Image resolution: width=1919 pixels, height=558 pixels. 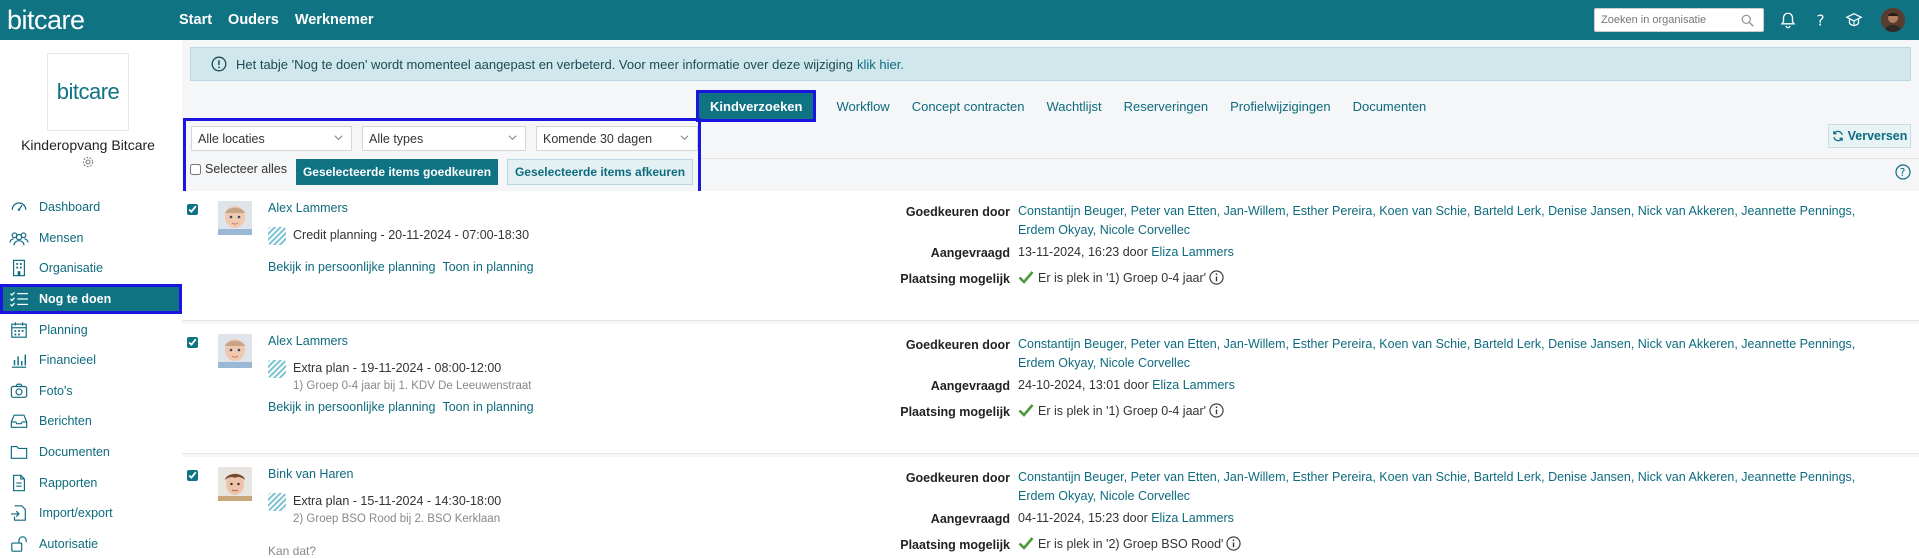 What do you see at coordinates (91, 391) in the screenshot?
I see `sidebar-item-fotos: Foto's` at bounding box center [91, 391].